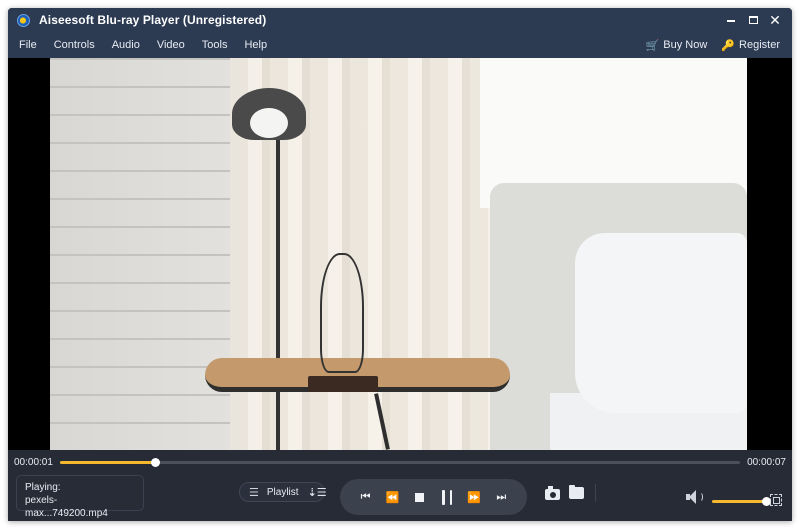 The image size is (800, 529). Describe the element at coordinates (153, 20) in the screenshot. I see `window-title: Aiseesoft Blu-ray Player (Unregistered)` at that location.